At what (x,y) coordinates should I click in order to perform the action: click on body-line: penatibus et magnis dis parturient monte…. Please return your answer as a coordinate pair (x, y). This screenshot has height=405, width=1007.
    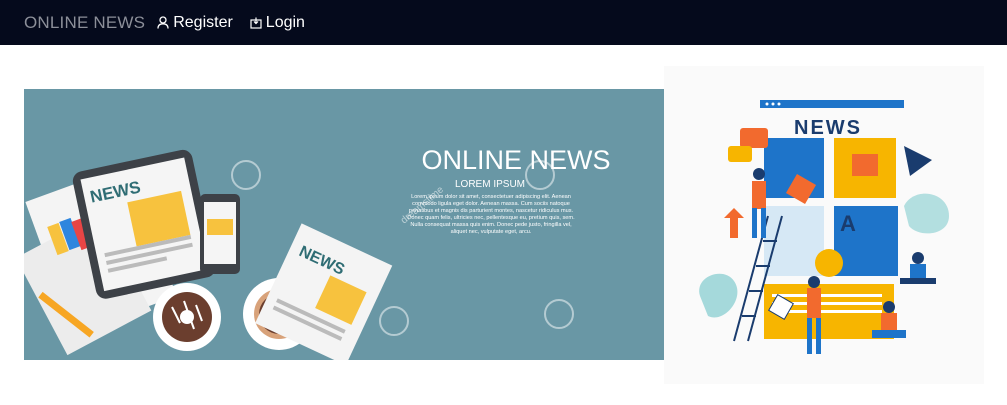
    Looking at the image, I should click on (491, 211).